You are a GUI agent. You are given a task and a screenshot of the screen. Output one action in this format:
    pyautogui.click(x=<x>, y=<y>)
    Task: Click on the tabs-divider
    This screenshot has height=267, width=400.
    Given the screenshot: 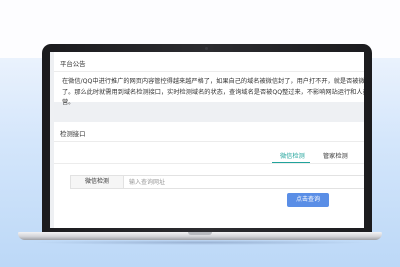 What is the action you would take?
    pyautogui.click(x=209, y=163)
    